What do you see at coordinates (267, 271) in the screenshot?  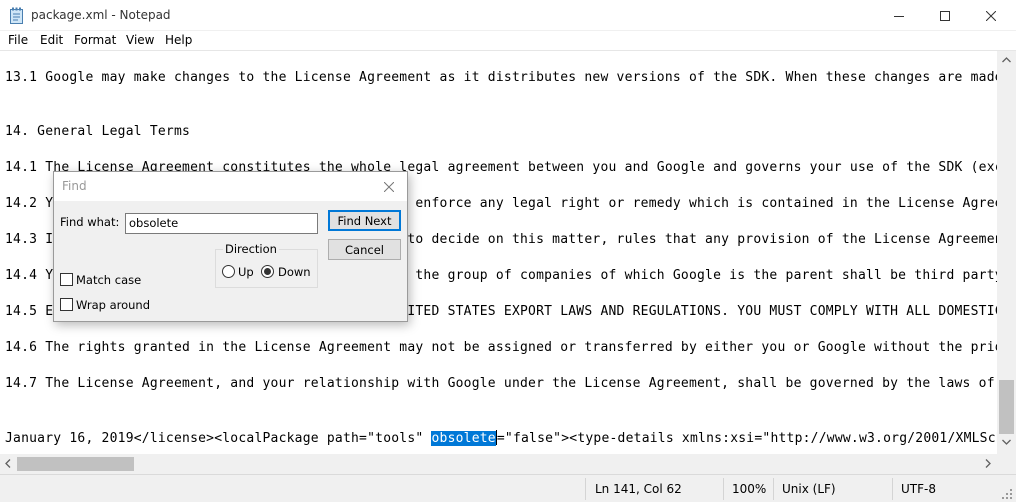 I see `direction-down-radio` at bounding box center [267, 271].